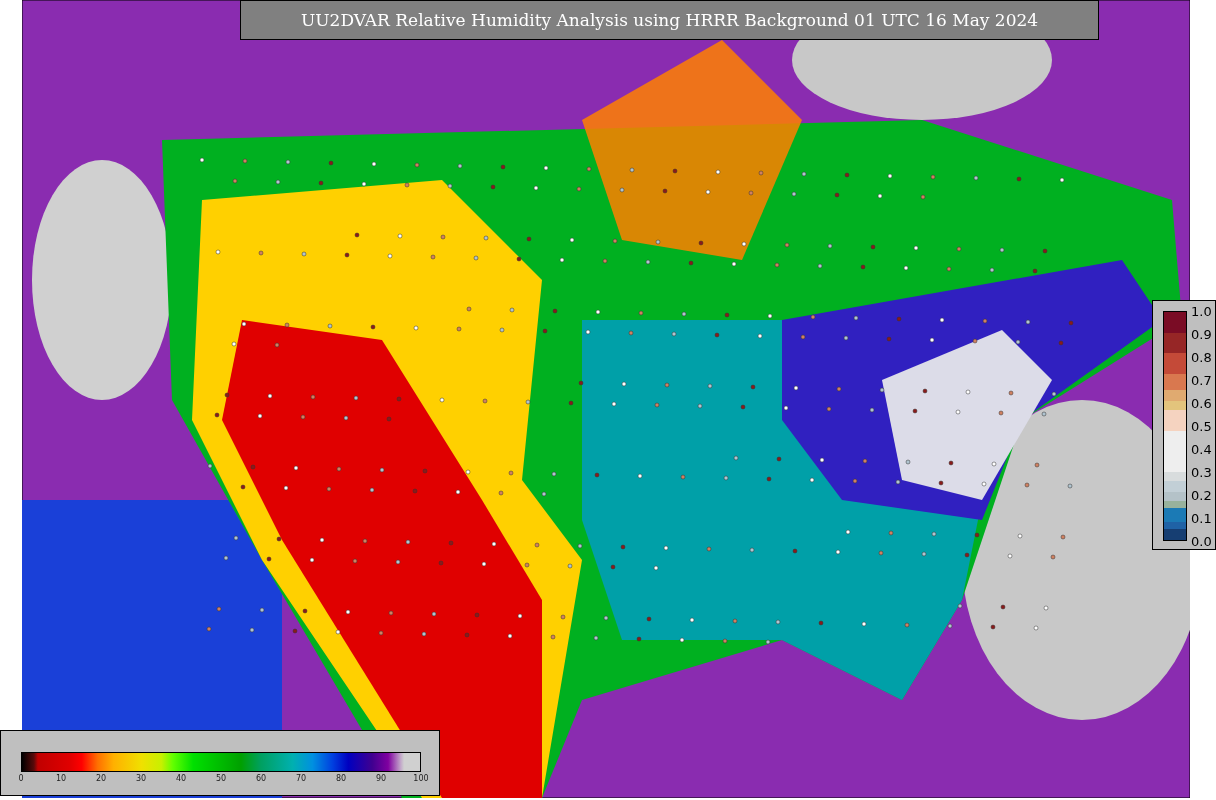  Describe the element at coordinates (1201, 449) in the screenshot. I see `colorbar-tick-label: 0.4` at that location.